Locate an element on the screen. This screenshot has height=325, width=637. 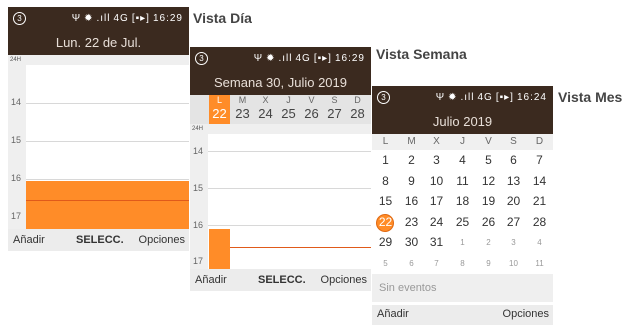
day-view-title: Vista Día is located at coordinates (222, 18).